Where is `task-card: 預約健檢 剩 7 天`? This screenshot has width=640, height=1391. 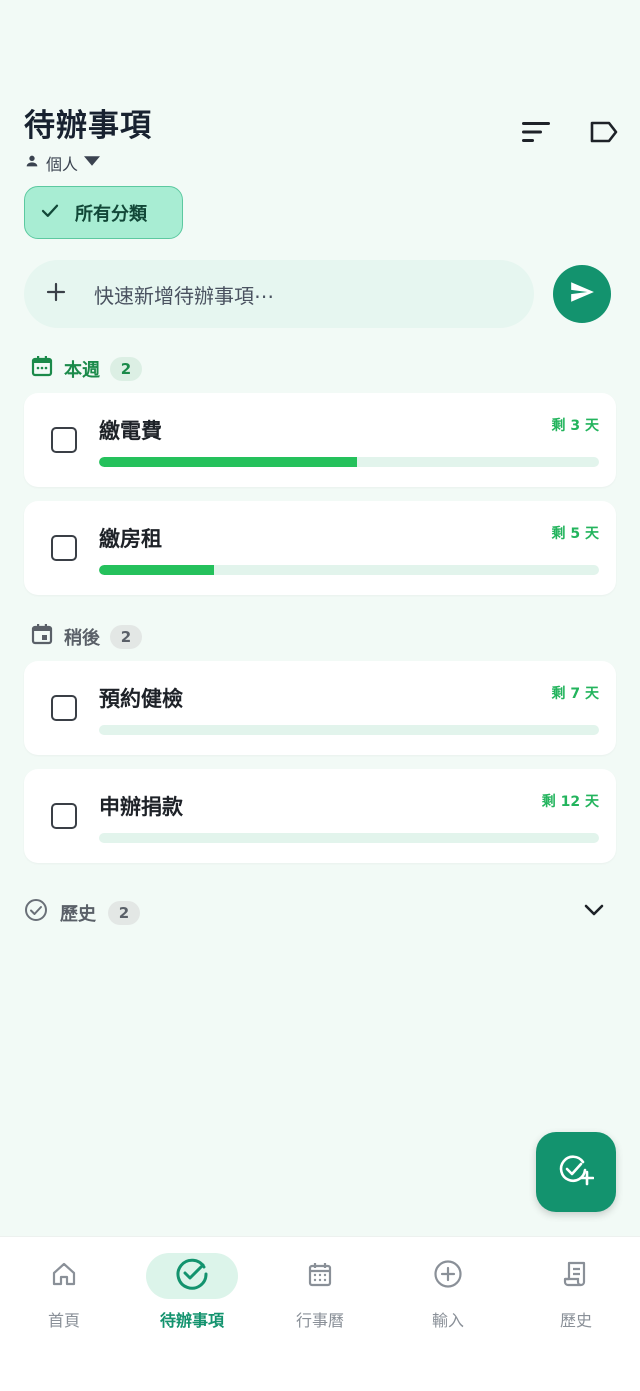
task-card: 預約健檢 剩 7 天 is located at coordinates (320, 708).